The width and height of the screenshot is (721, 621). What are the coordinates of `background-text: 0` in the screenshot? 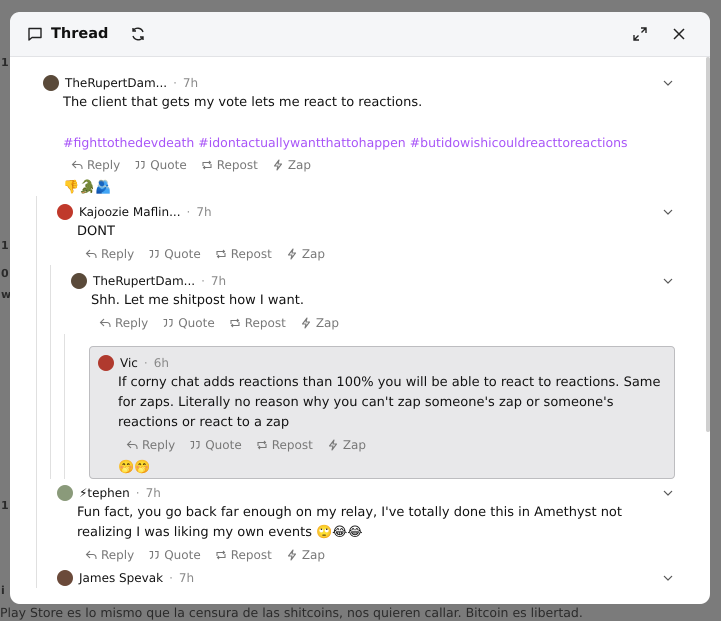 It's located at (5, 273).